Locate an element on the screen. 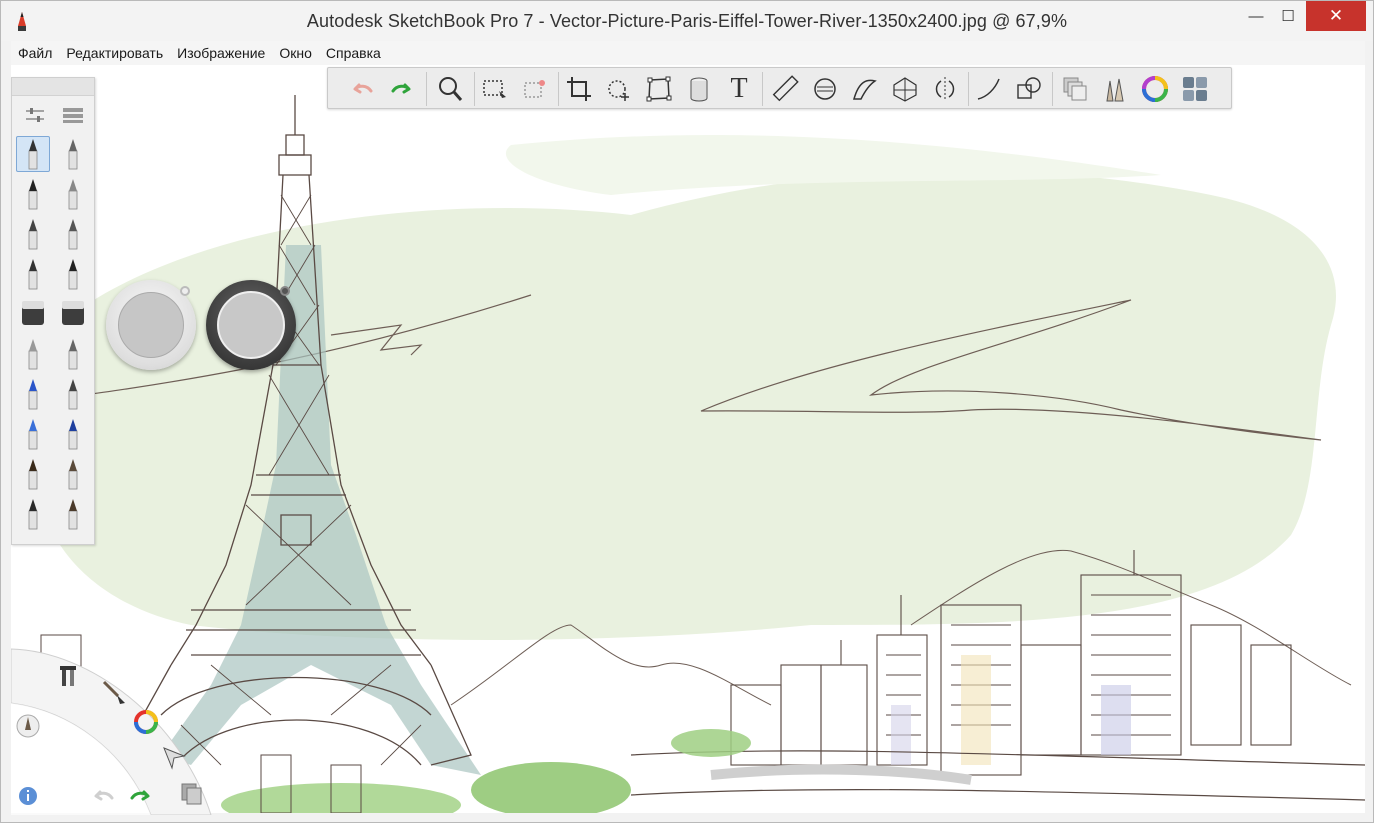  palette-toggle-icon is located at coordinates (1195, 89).